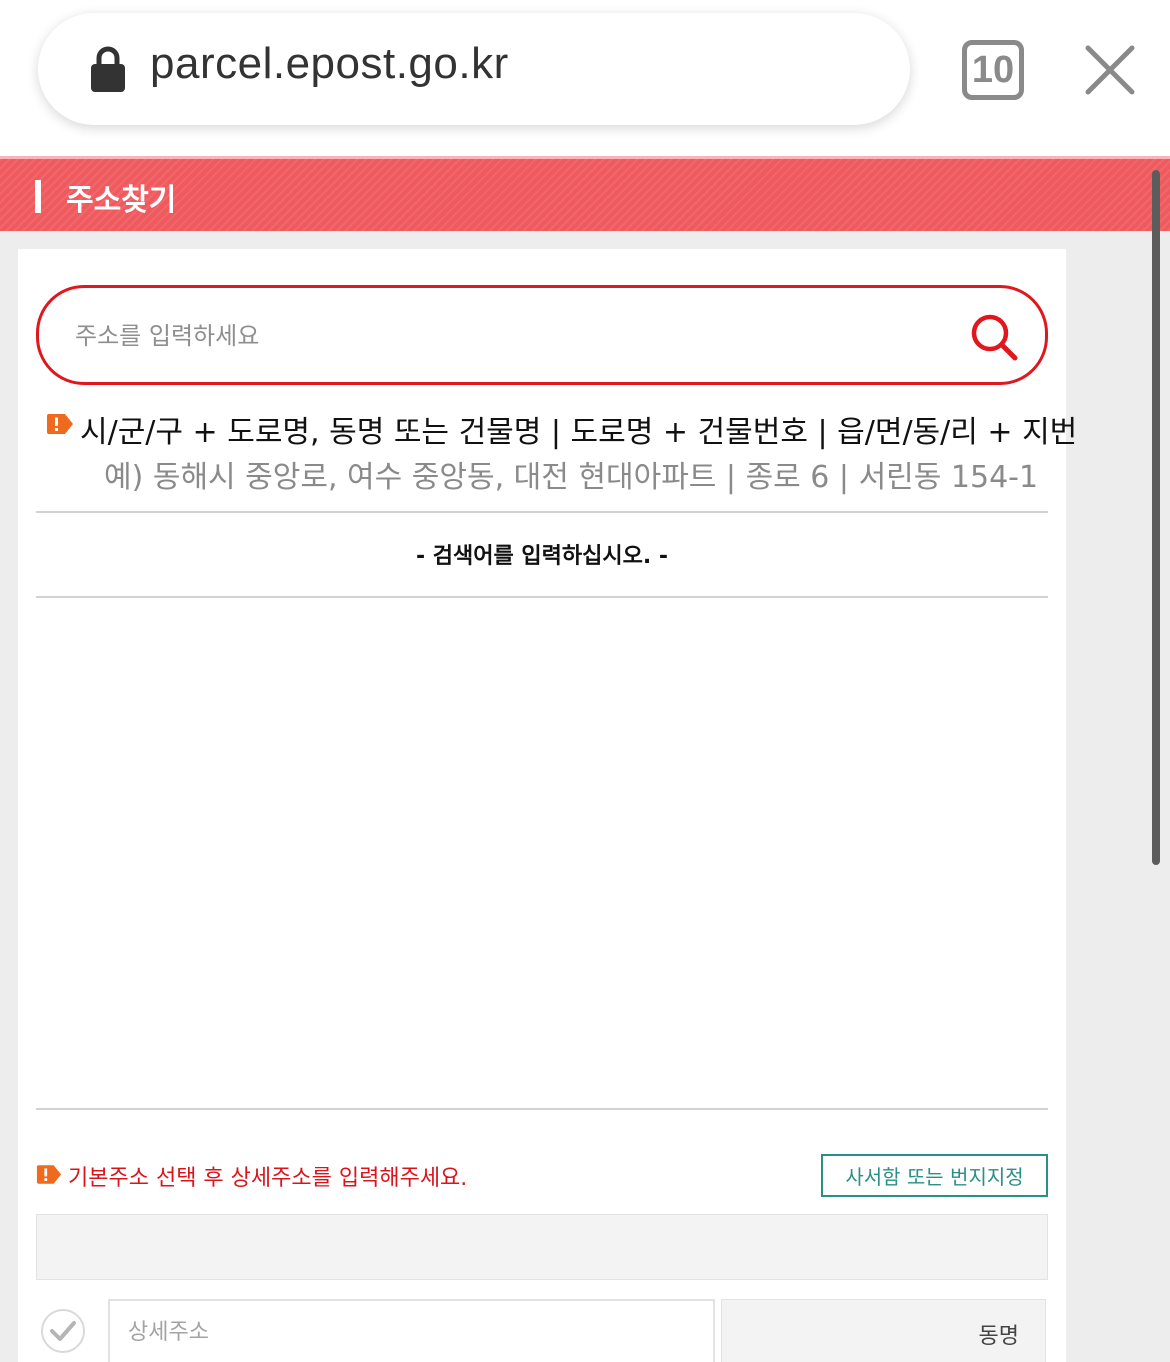 This screenshot has width=1170, height=1362. I want to click on tabs-icon: 10, so click(993, 70).